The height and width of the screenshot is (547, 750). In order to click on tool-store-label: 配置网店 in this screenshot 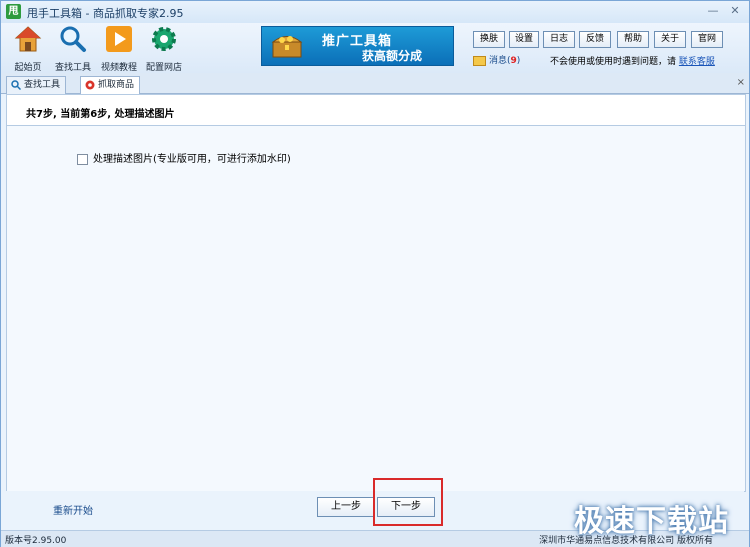, I will do `click(163, 68)`.